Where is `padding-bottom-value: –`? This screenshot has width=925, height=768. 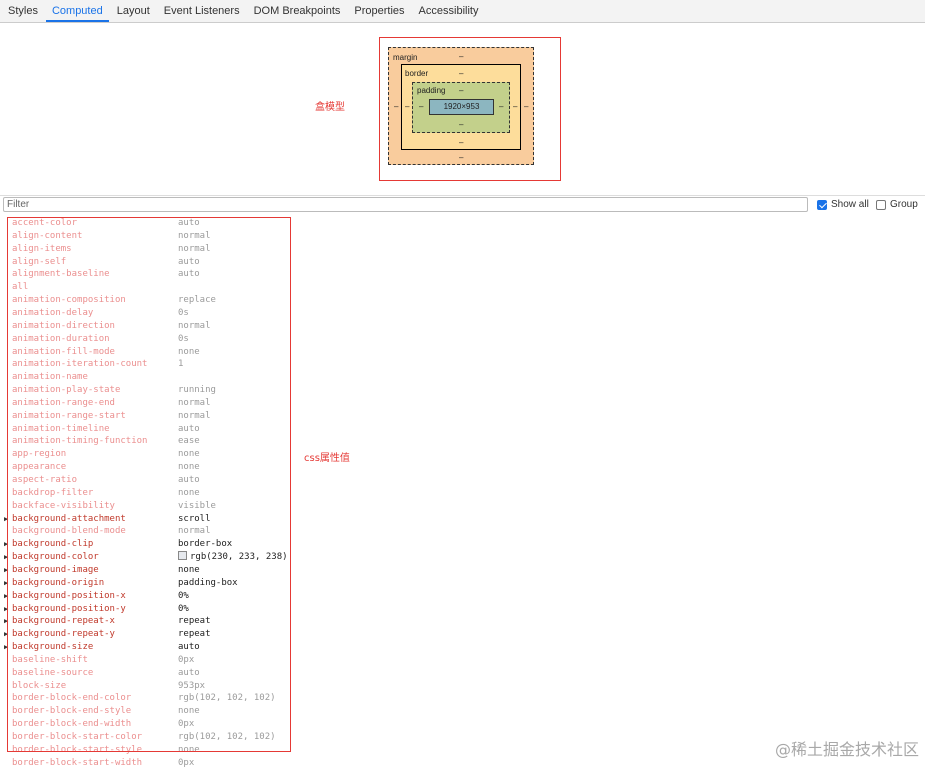 padding-bottom-value: – is located at coordinates (461, 124).